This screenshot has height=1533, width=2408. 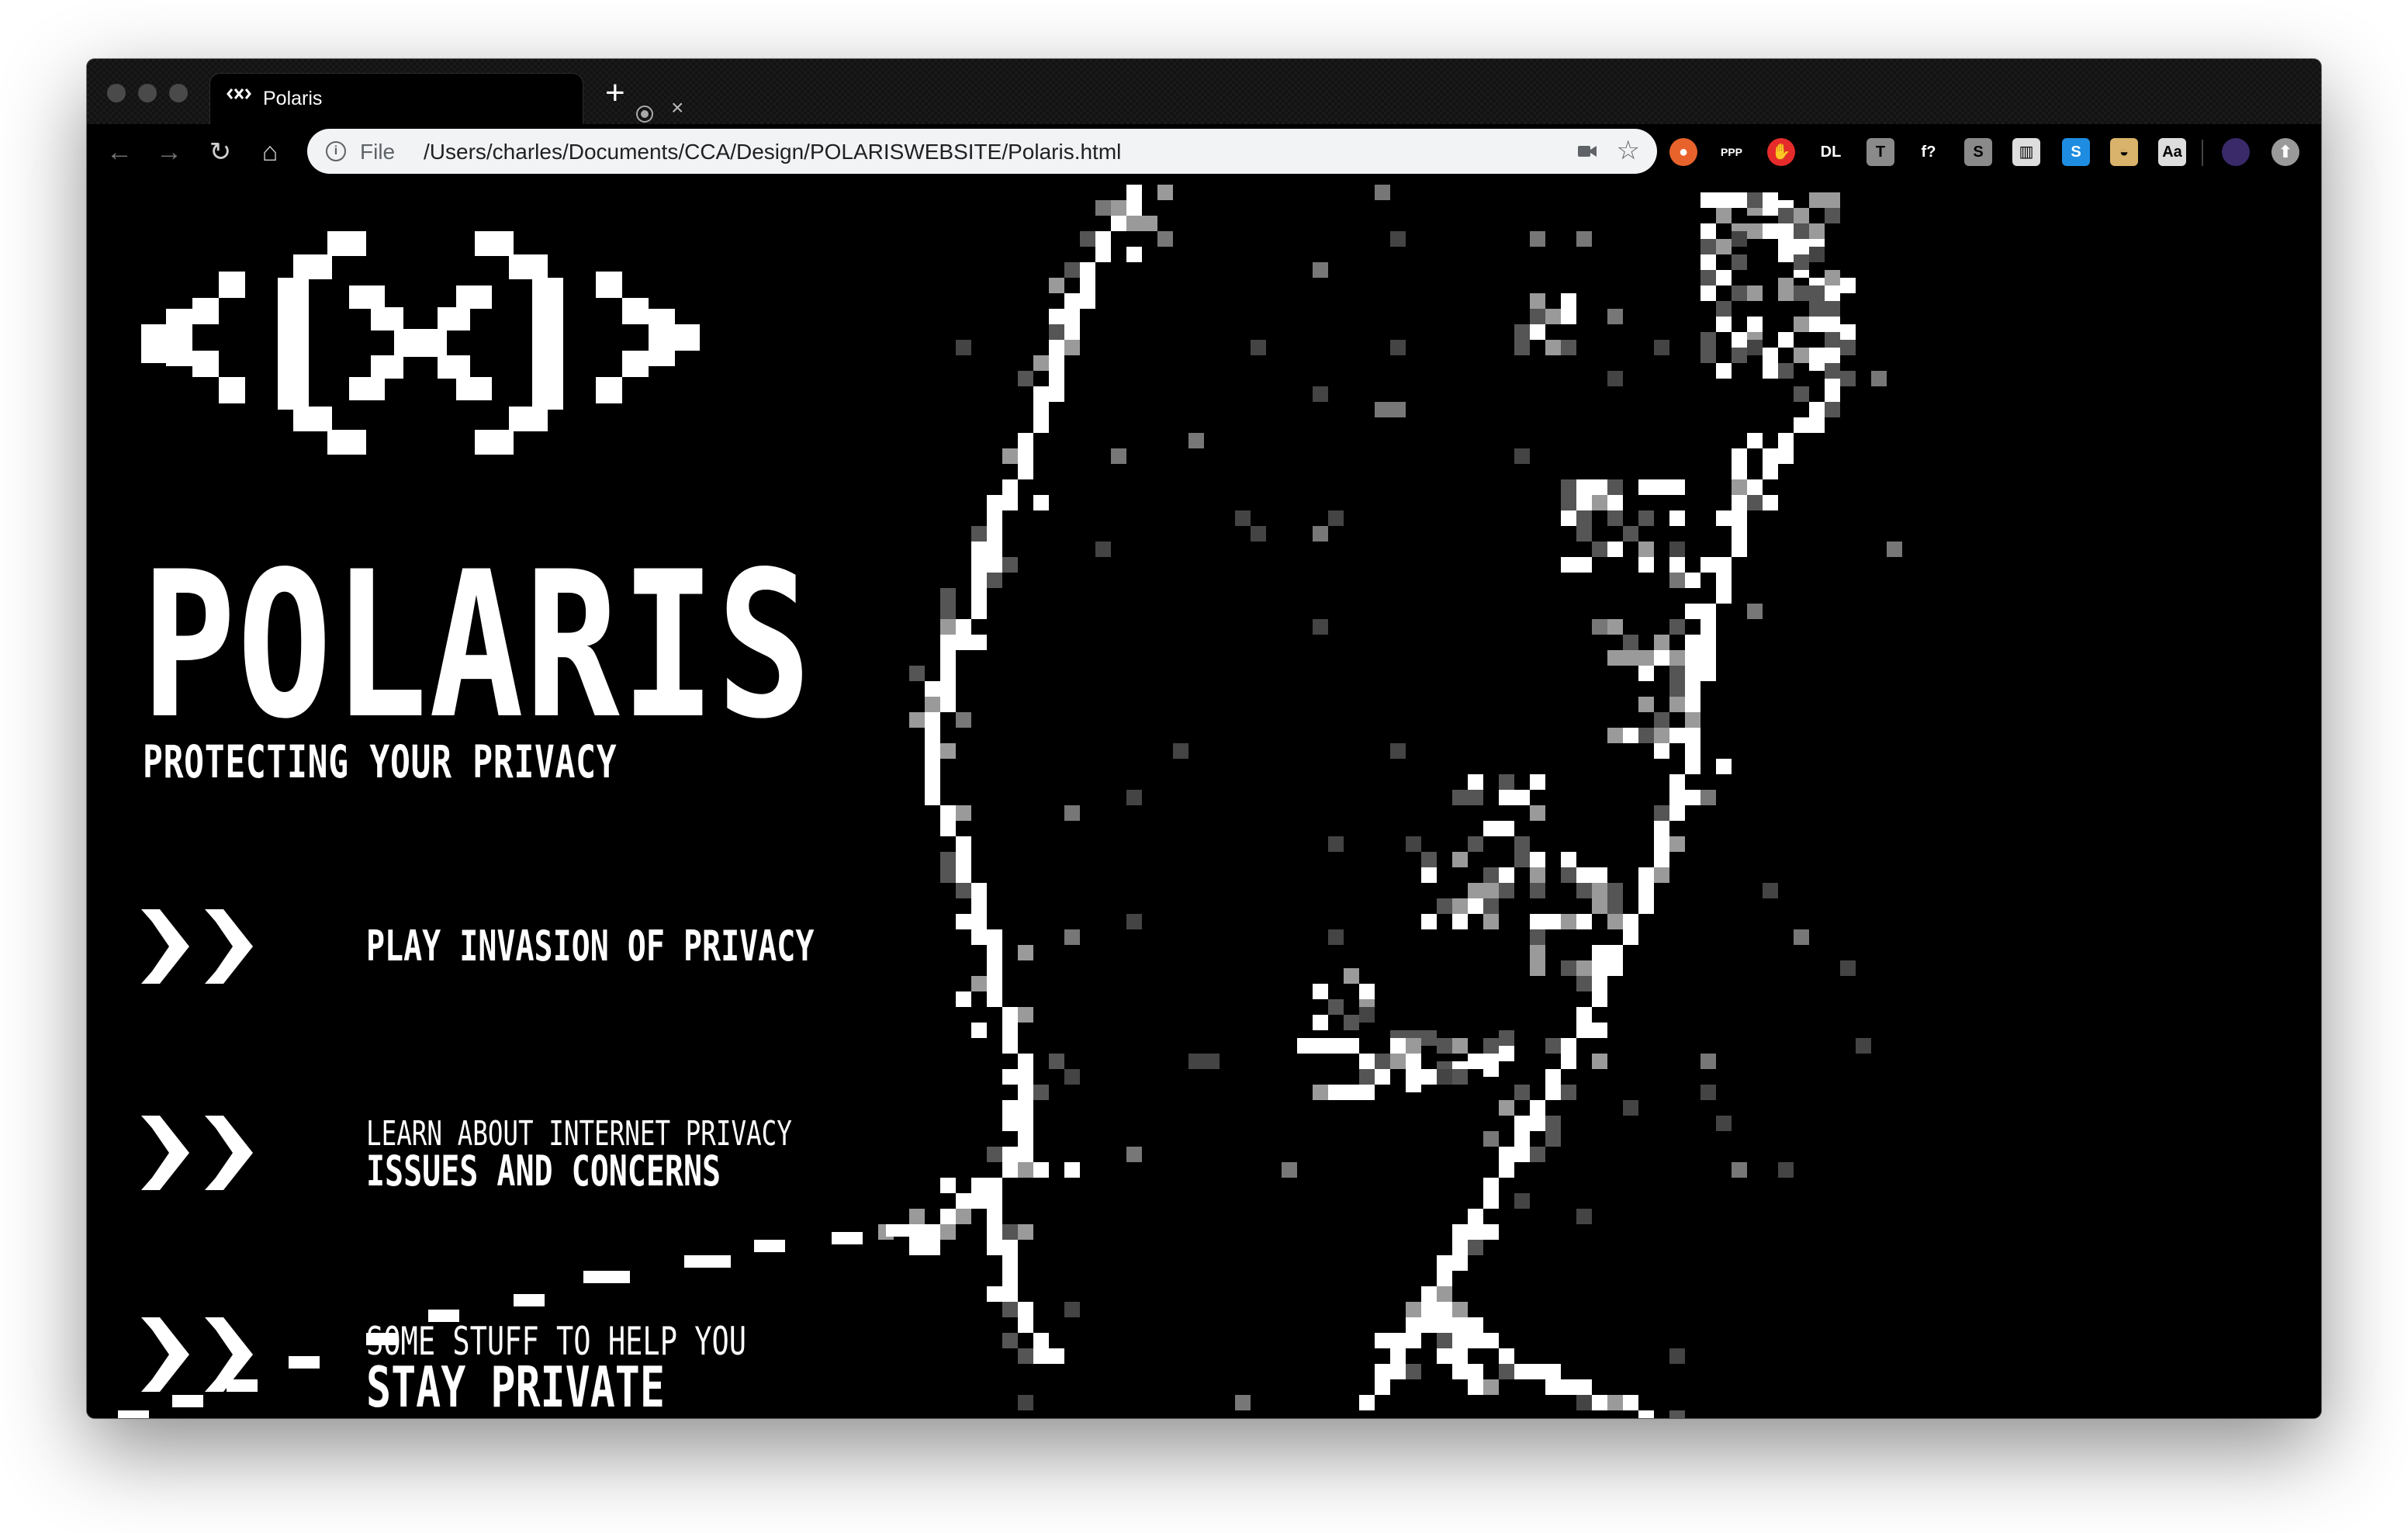 I want to click on tab-title: Polaris, so click(x=293, y=98).